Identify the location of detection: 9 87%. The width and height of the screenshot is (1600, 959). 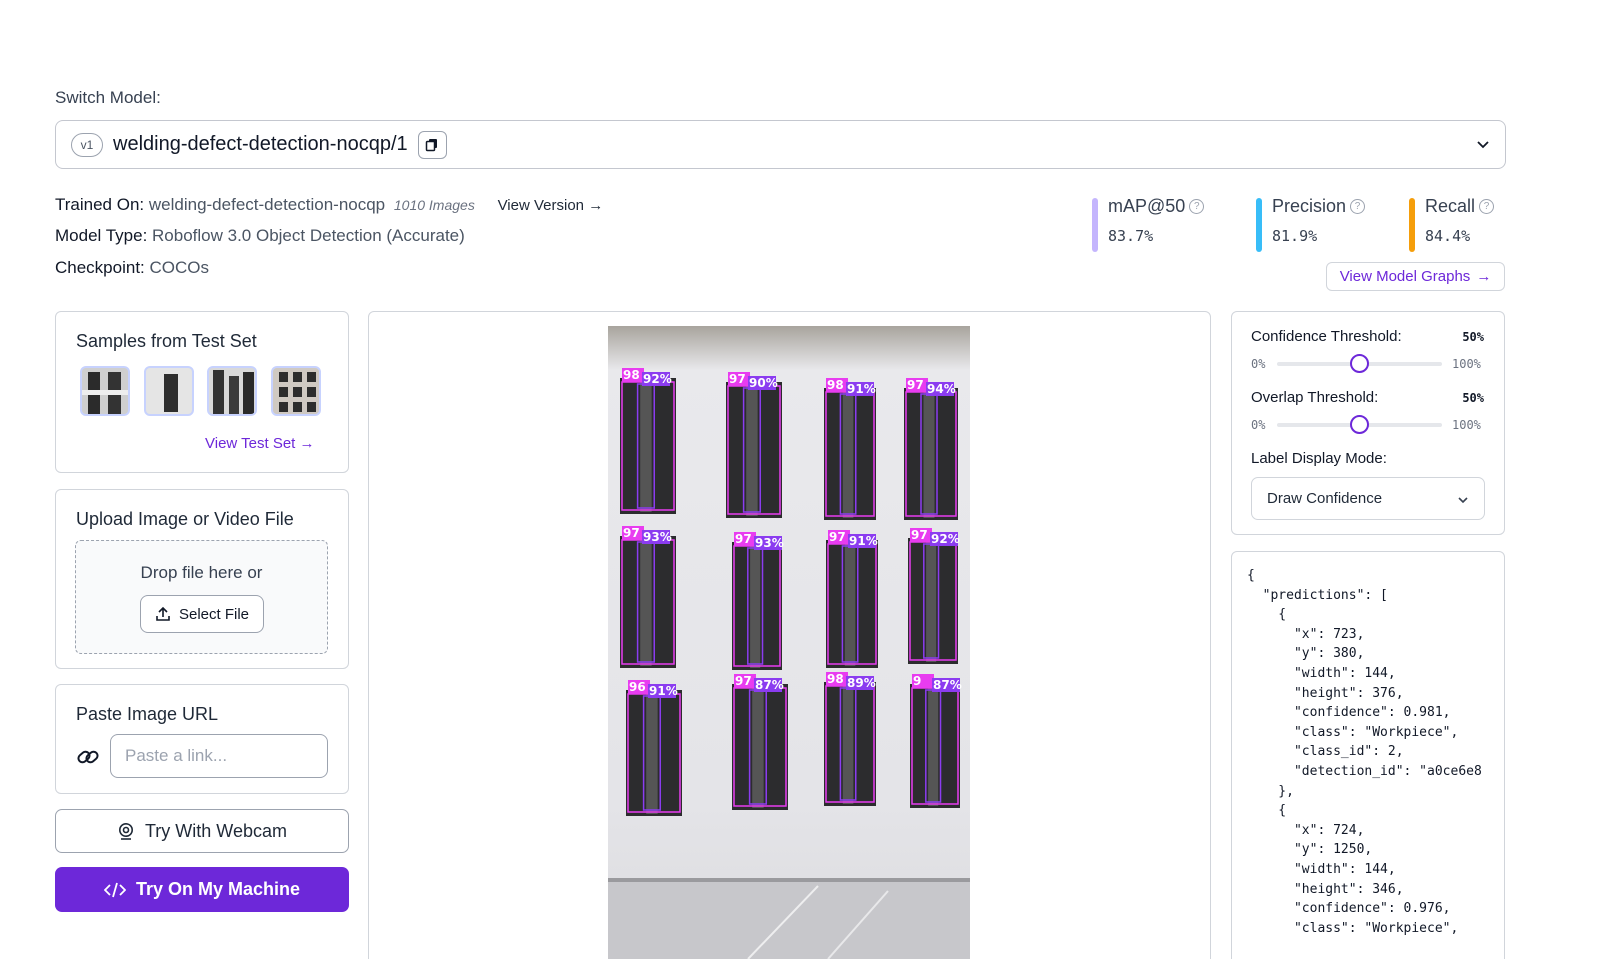
(936, 741).